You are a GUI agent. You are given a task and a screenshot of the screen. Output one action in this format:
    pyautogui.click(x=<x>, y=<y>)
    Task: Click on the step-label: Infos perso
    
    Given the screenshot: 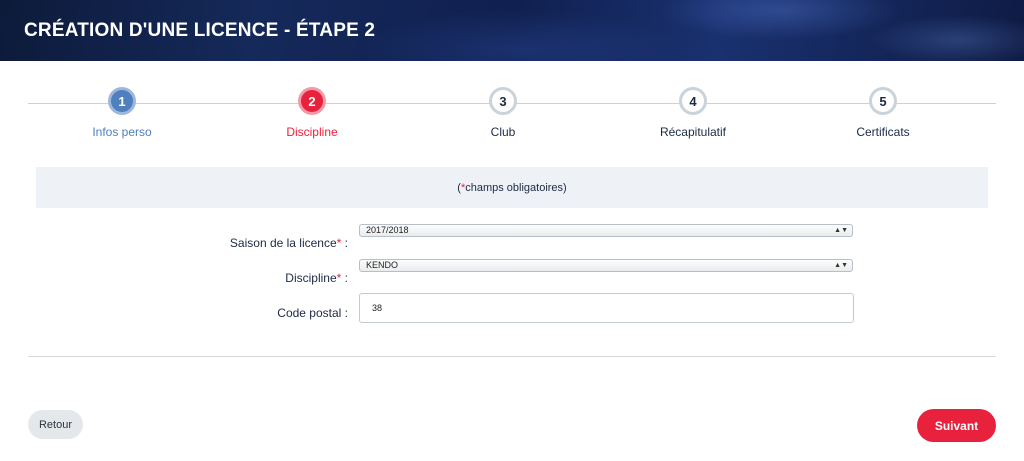 What is the action you would take?
    pyautogui.click(x=122, y=132)
    